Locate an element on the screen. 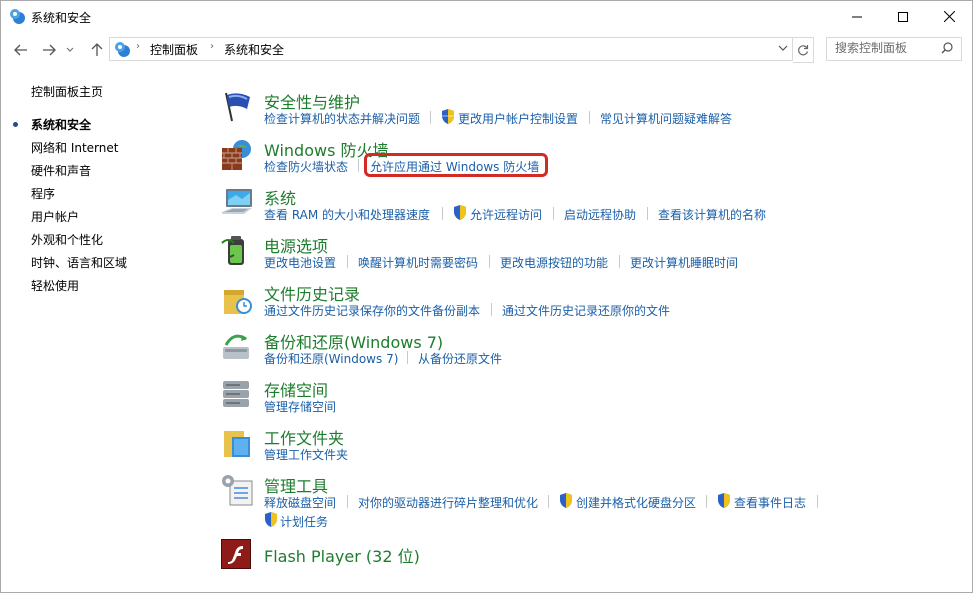 The image size is (973, 593). link-backup-restore-win7: 备份和还原(Windows 7) is located at coordinates (331, 358).